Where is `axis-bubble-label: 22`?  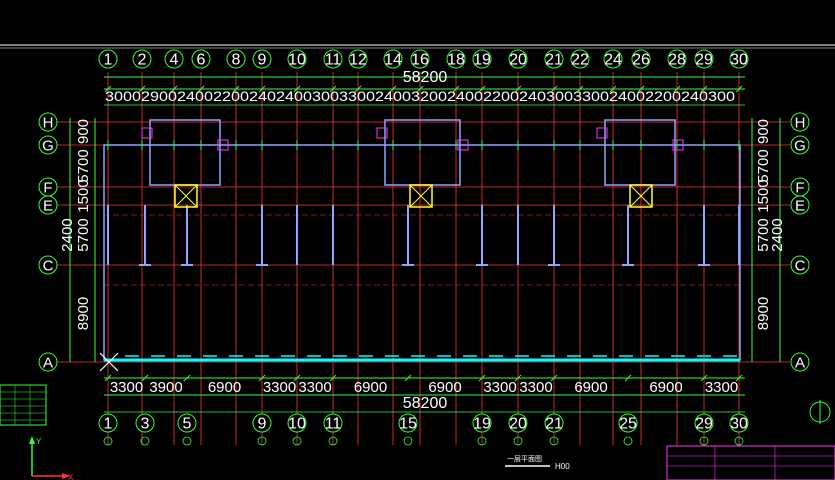
axis-bubble-label: 22 is located at coordinates (580, 60).